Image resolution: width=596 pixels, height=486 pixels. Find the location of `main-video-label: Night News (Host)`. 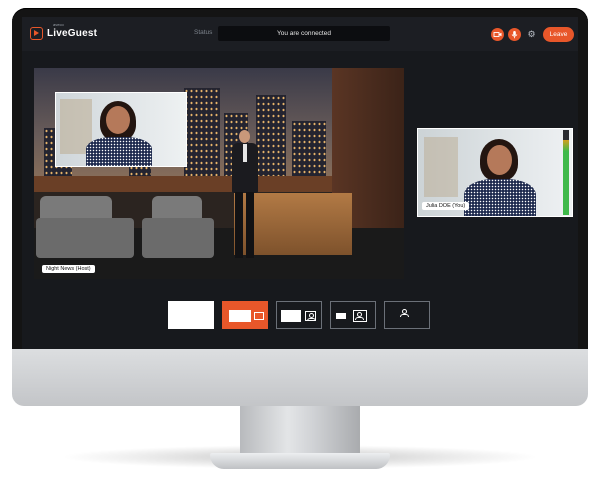

main-video-label: Night News (Host) is located at coordinates (68, 269).